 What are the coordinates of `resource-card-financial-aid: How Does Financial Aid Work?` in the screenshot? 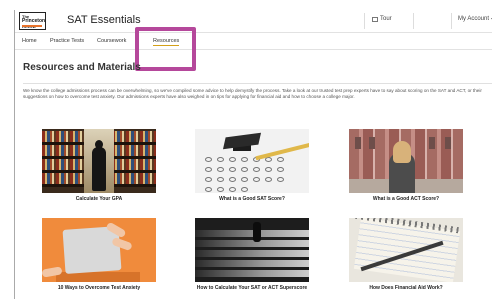 It's located at (406, 254).